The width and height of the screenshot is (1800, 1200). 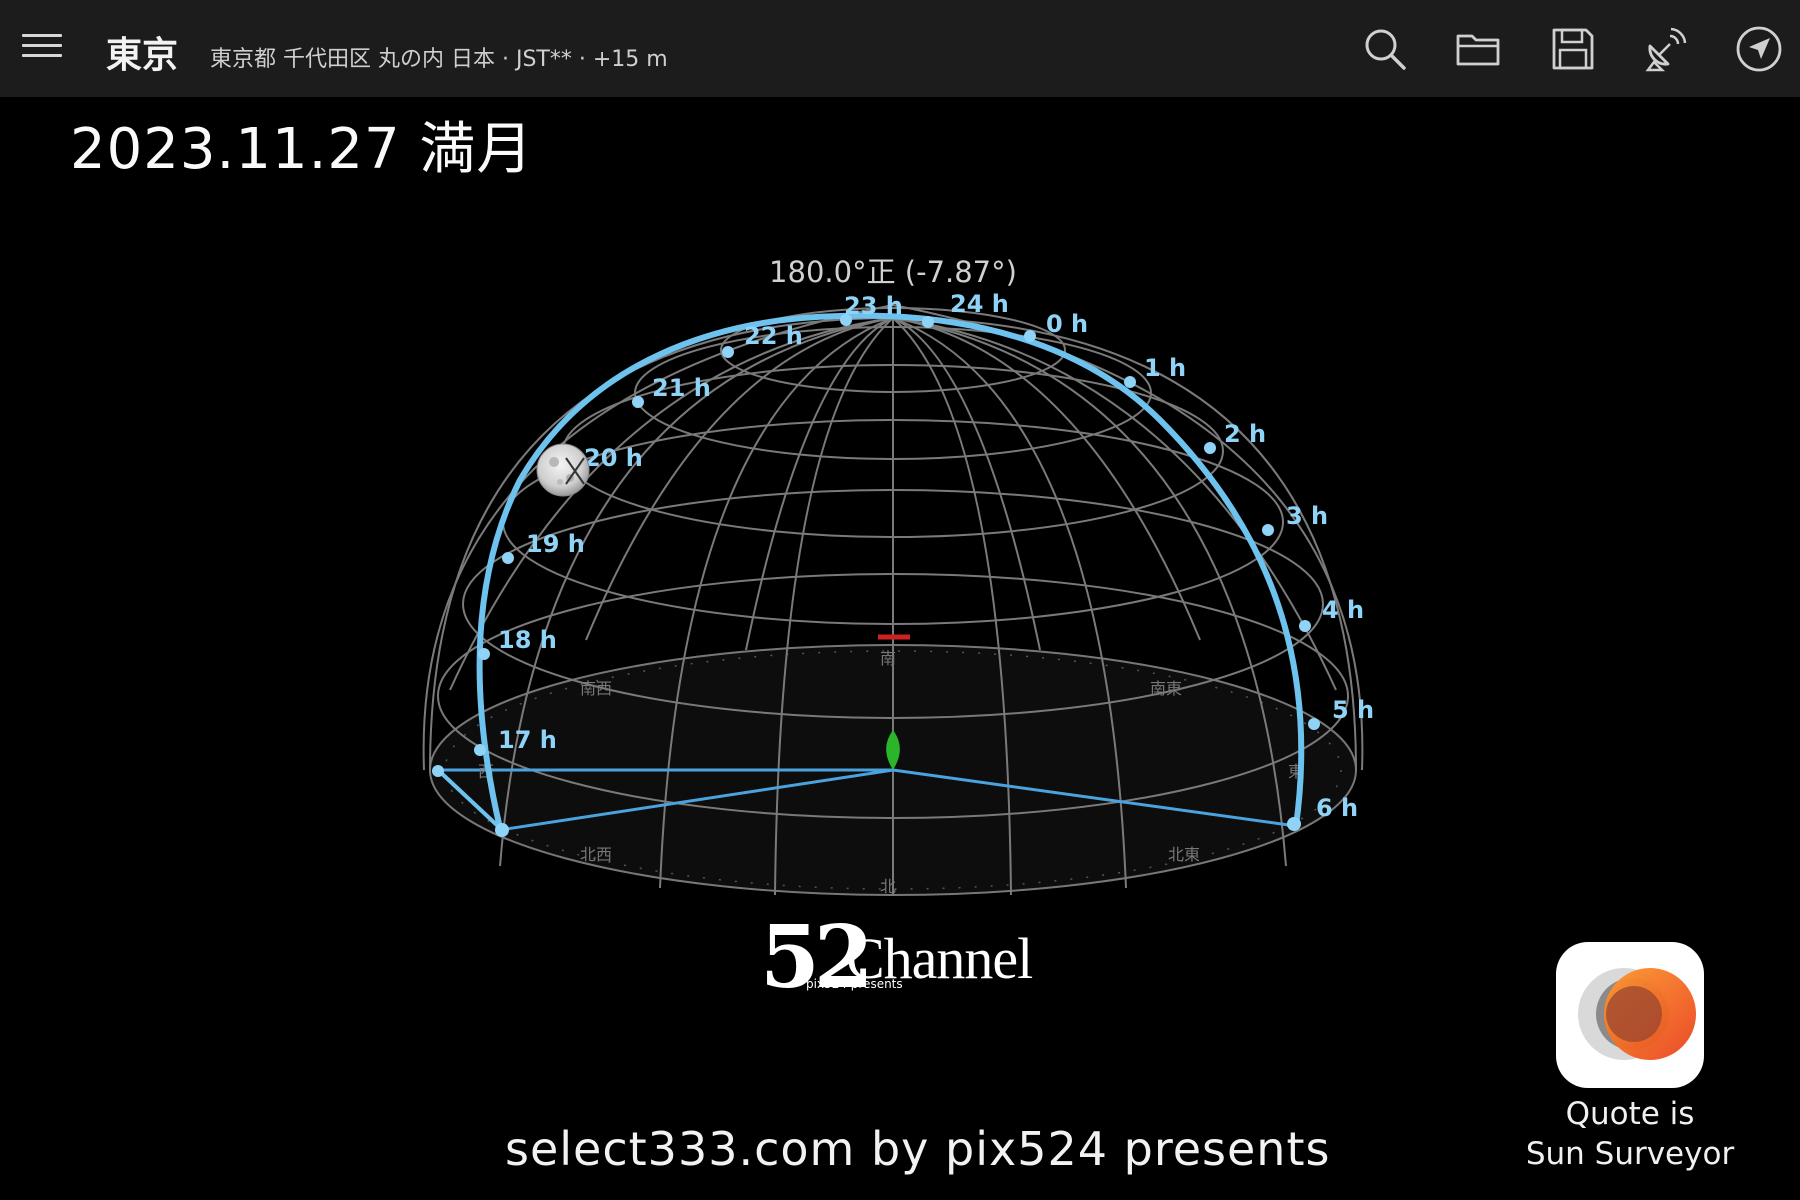 What do you see at coordinates (873, 306) in the screenshot?
I see `hour-label: 23 h` at bounding box center [873, 306].